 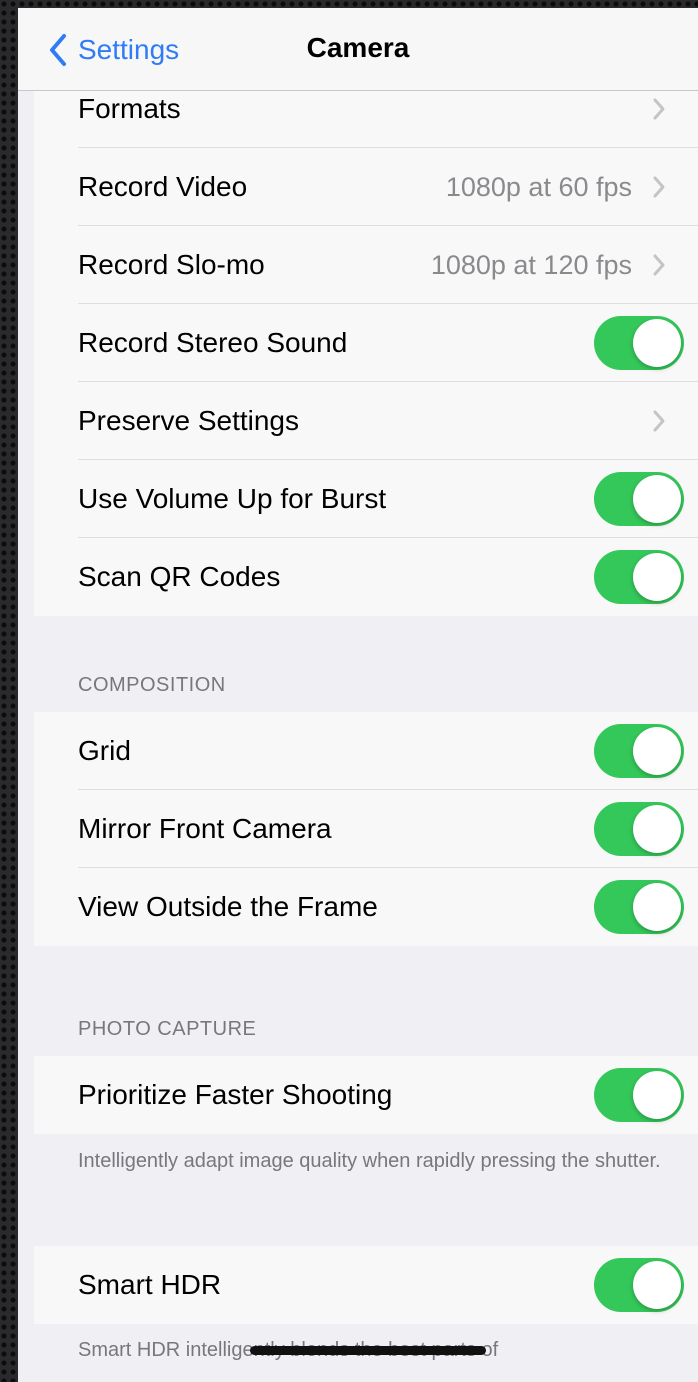 I want to click on row-record-stereo-sound: Record Stereo Sound, so click(x=366, y=343).